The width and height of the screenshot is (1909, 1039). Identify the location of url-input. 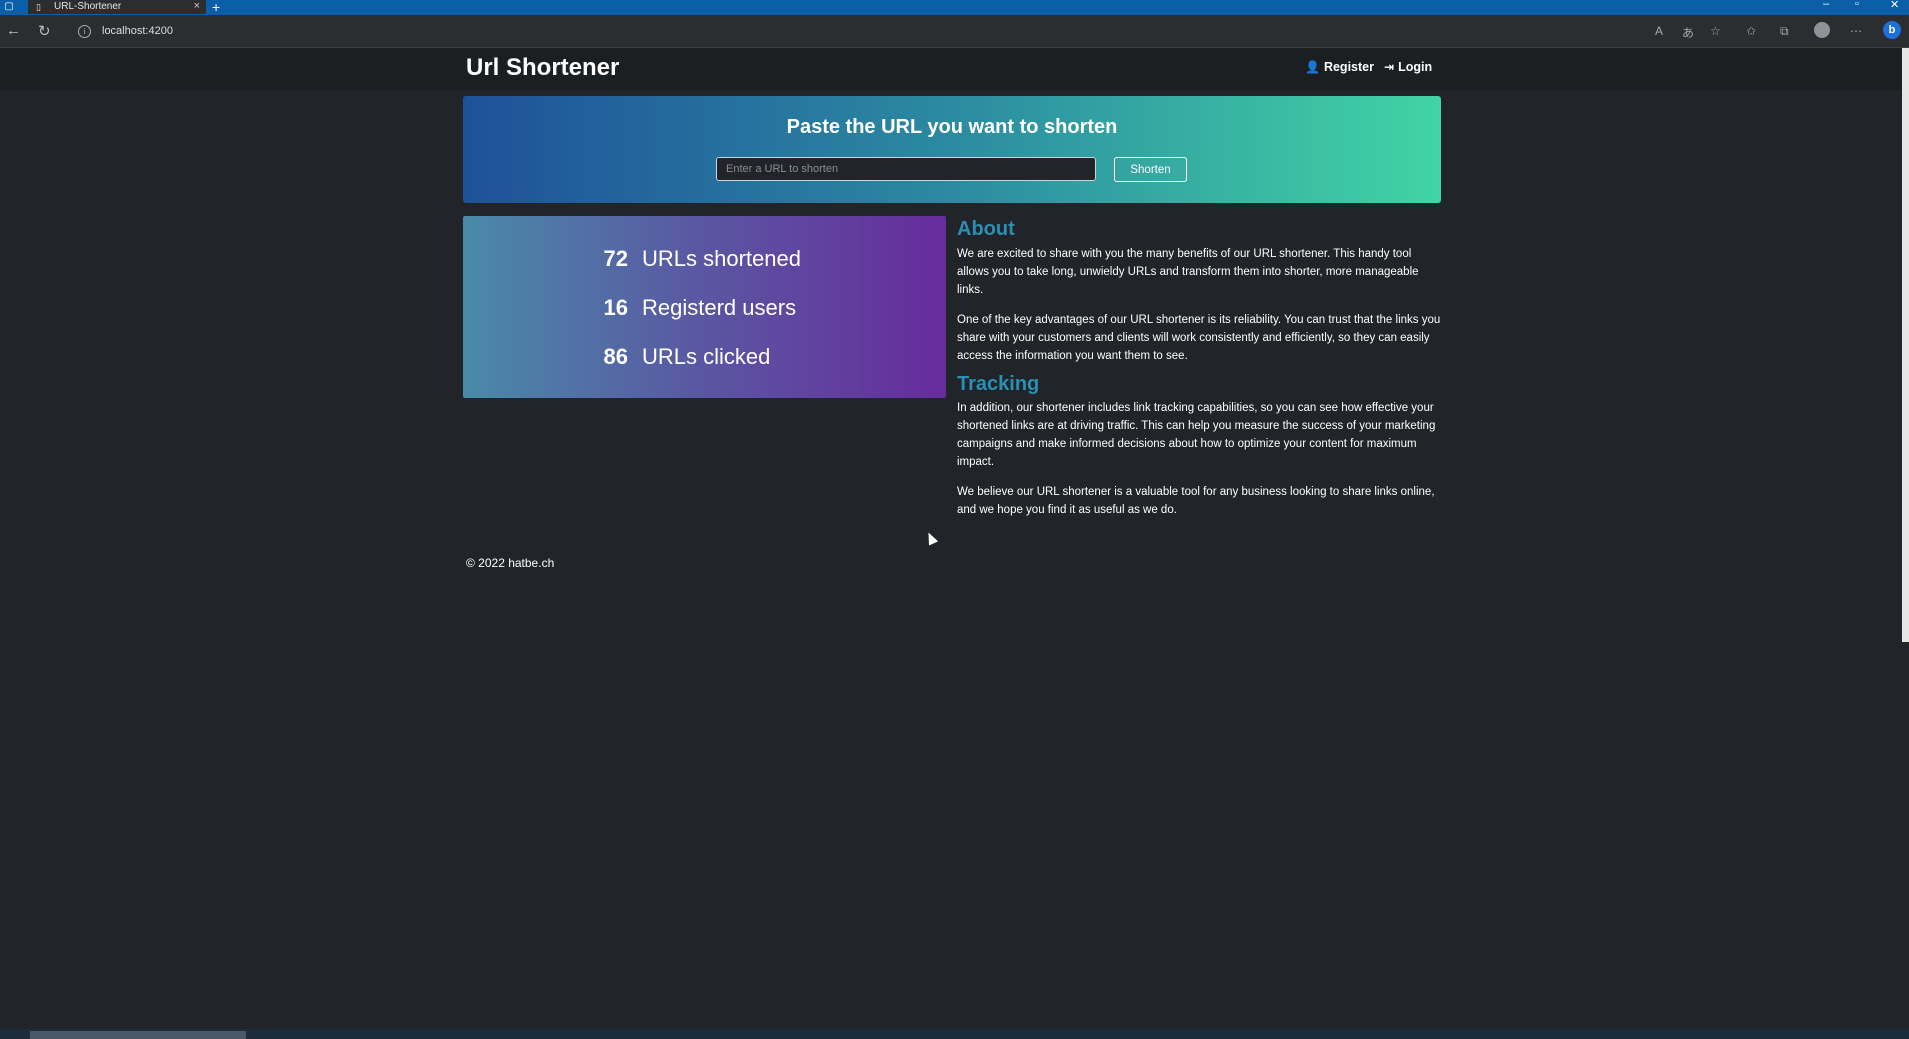
(906, 169).